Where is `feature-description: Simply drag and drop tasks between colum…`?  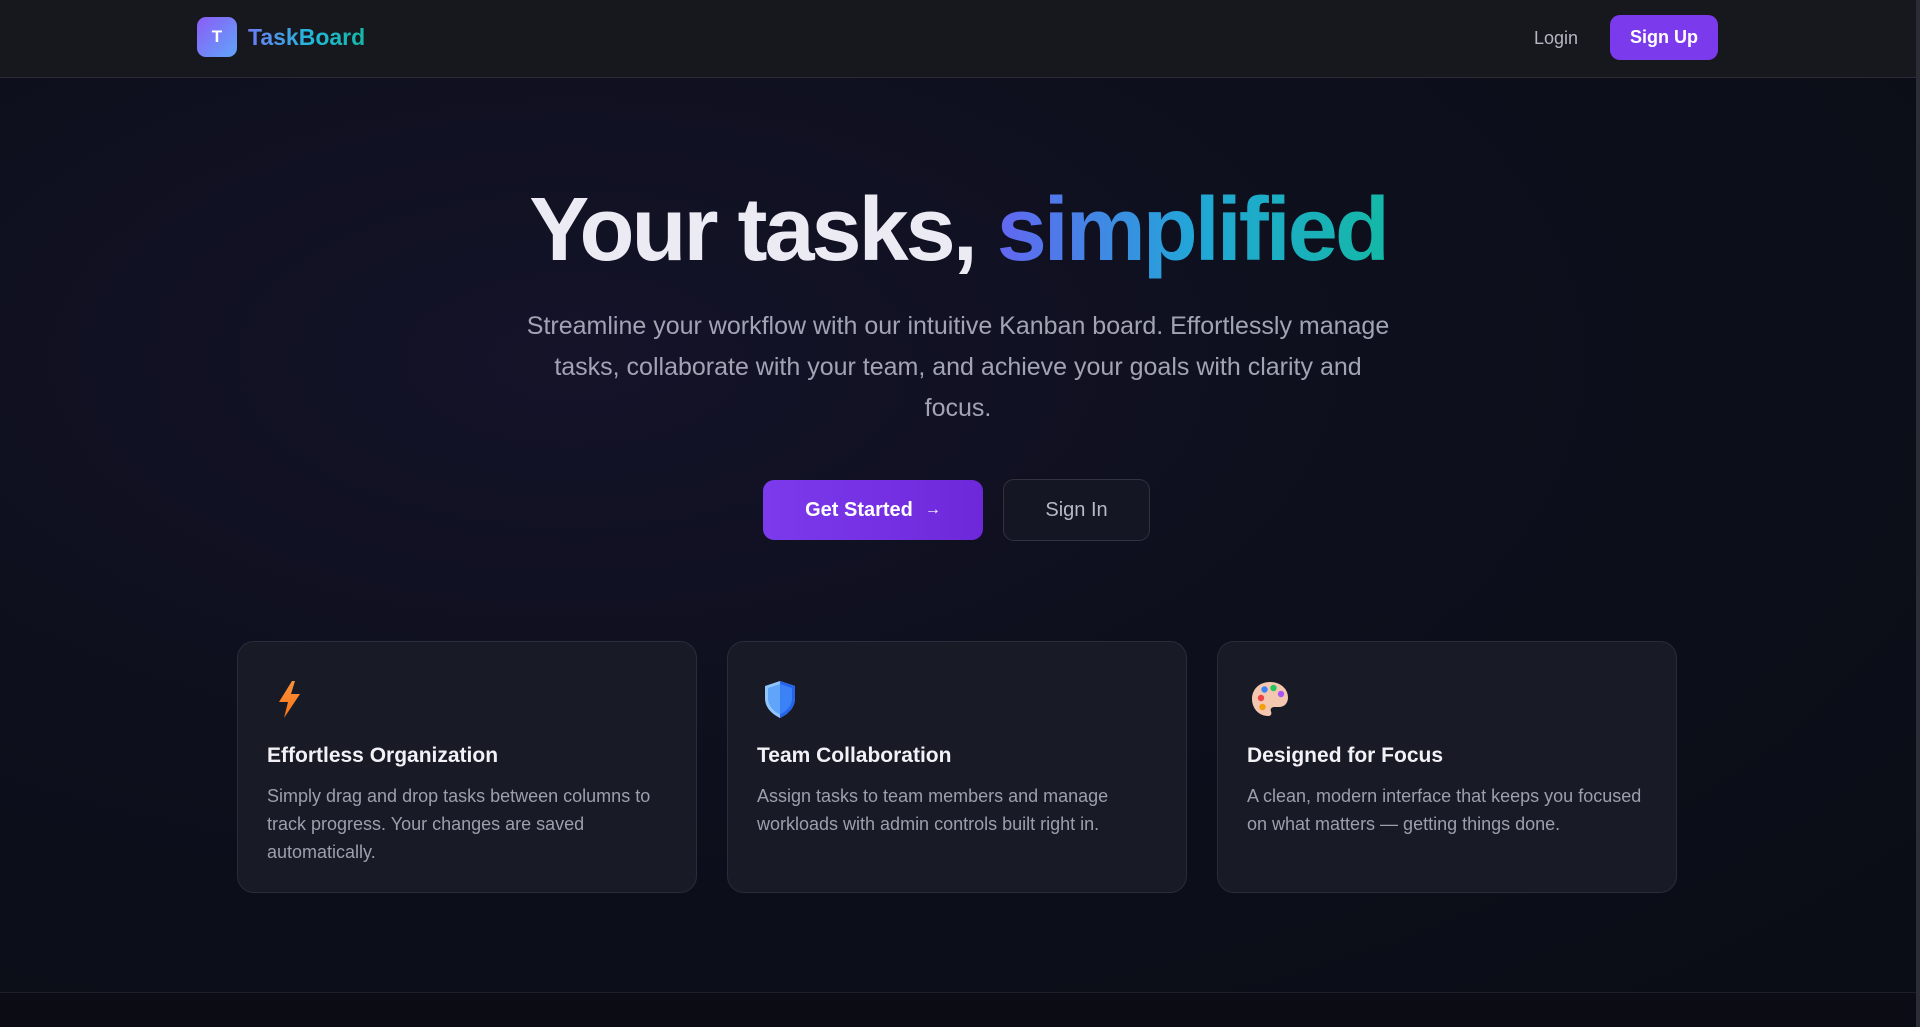
feature-description: Simply drag and drop tasks between colum… is located at coordinates (459, 824).